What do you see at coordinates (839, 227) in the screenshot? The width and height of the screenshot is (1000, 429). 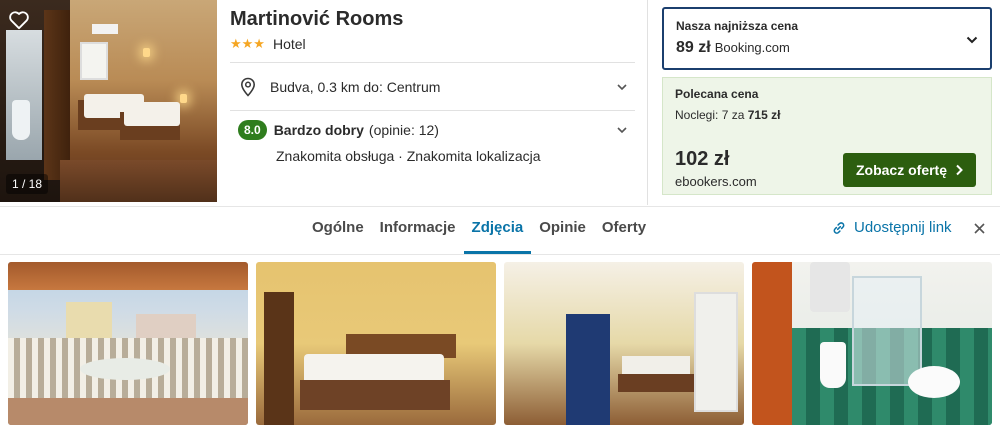 I see `link-icon` at bounding box center [839, 227].